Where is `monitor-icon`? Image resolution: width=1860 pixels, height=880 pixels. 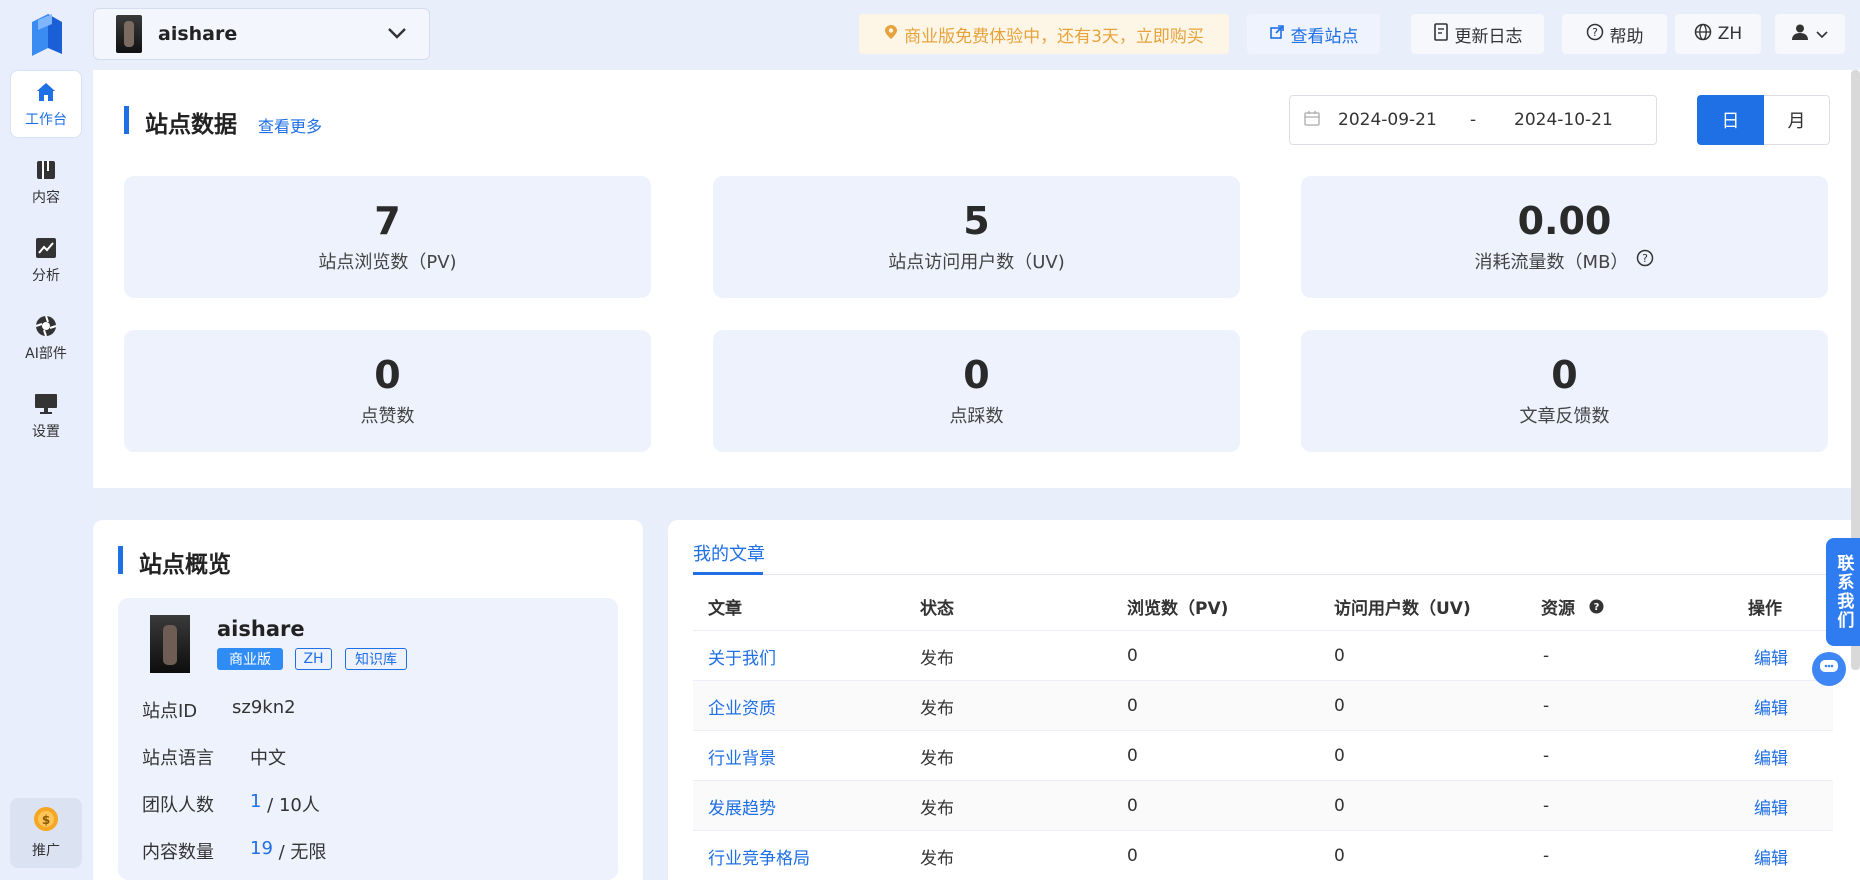
monitor-icon is located at coordinates (46, 404).